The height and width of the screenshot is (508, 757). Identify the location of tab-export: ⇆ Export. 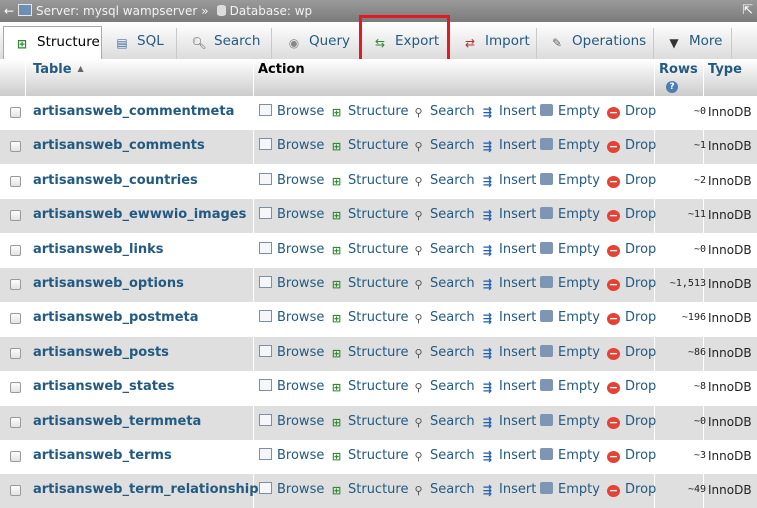
(406, 43).